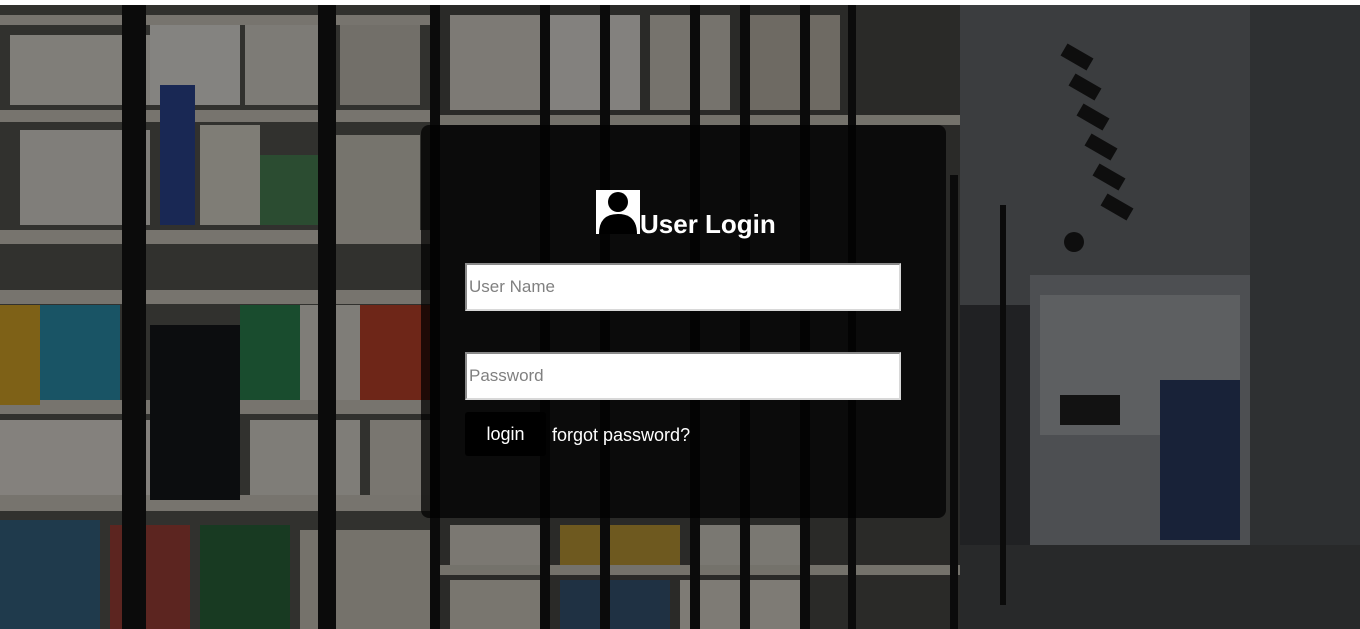  What do you see at coordinates (505, 434) in the screenshot?
I see `login-button: login` at bounding box center [505, 434].